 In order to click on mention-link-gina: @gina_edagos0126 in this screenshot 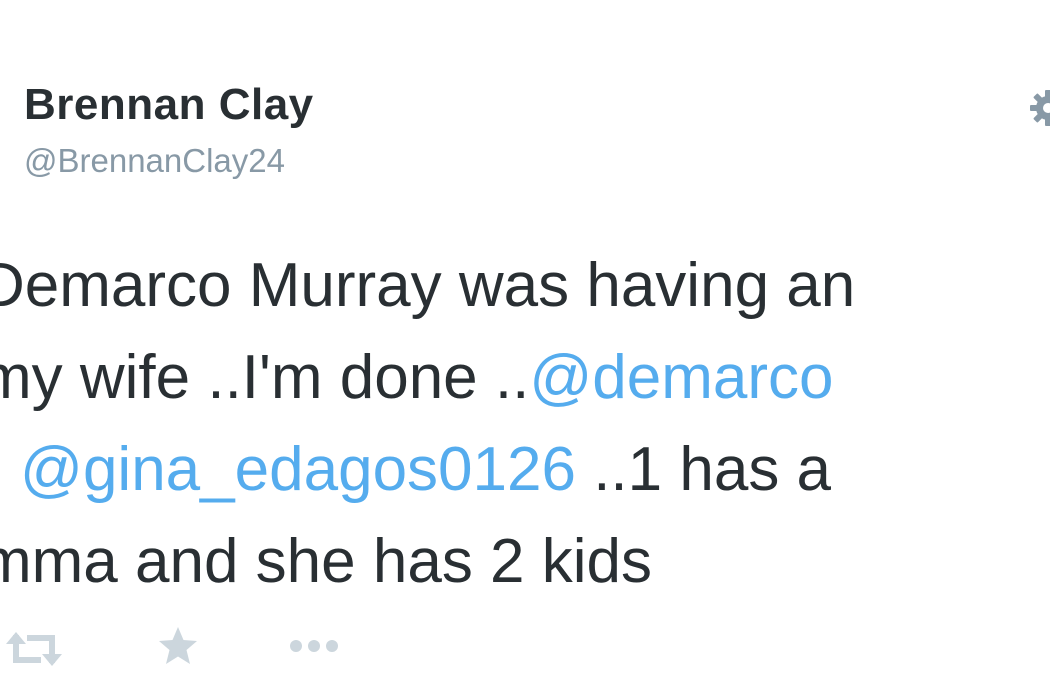, I will do `click(298, 469)`.